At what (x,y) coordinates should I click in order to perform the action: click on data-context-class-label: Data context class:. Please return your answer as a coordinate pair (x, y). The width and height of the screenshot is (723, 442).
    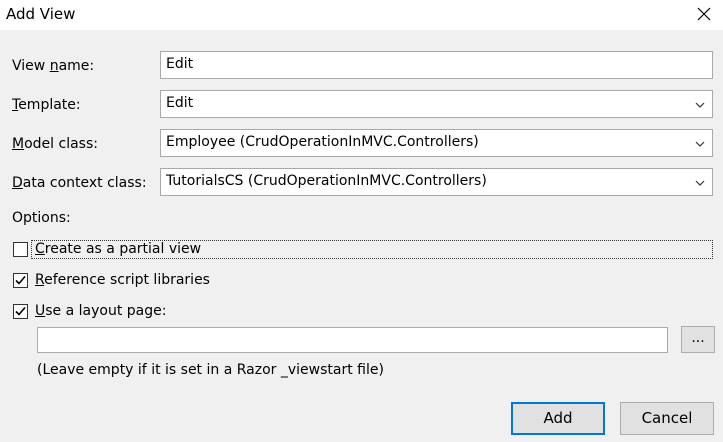
    Looking at the image, I should click on (79, 183).